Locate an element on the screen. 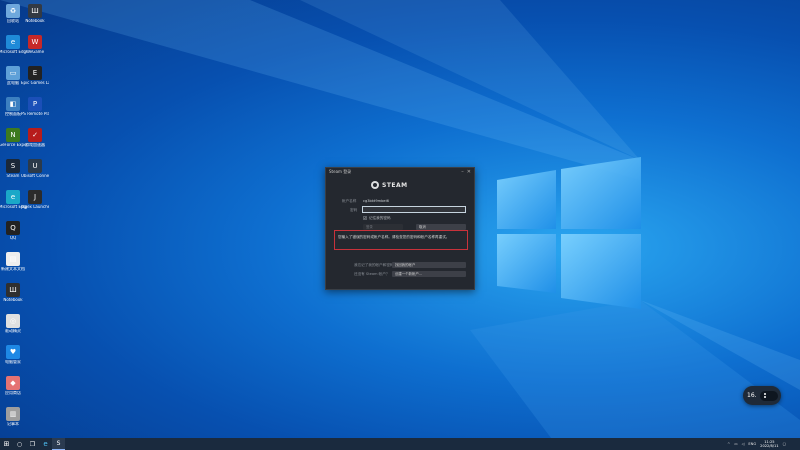 The height and width of the screenshot is (450, 800). taskbar-steam: S is located at coordinates (58, 444).